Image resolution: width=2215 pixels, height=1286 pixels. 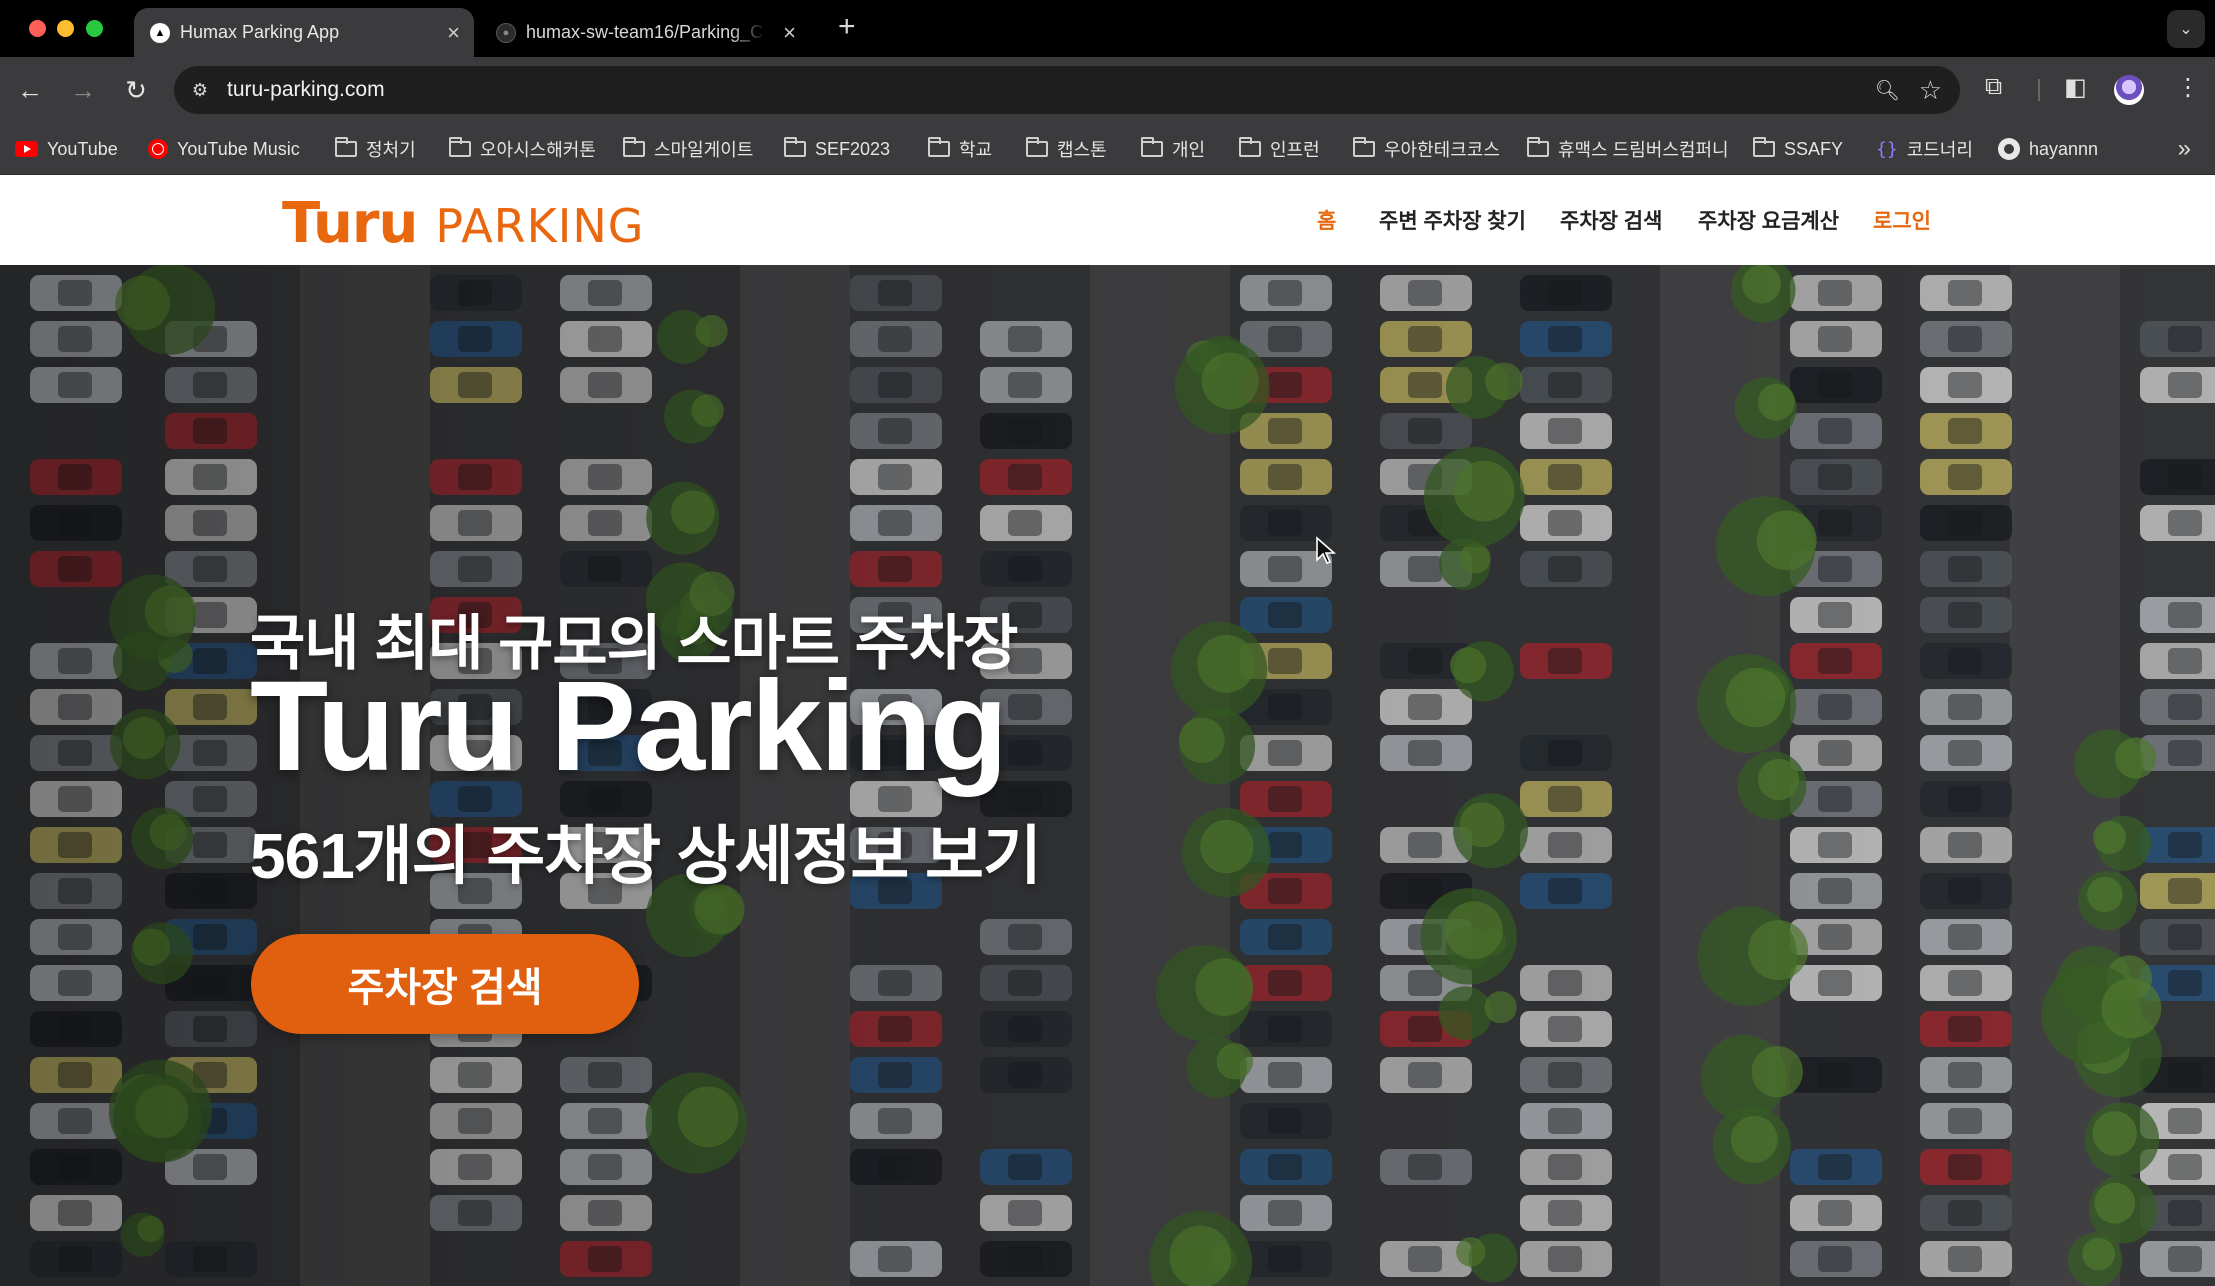 I want to click on site-info-icon: ⚙, so click(x=200, y=90).